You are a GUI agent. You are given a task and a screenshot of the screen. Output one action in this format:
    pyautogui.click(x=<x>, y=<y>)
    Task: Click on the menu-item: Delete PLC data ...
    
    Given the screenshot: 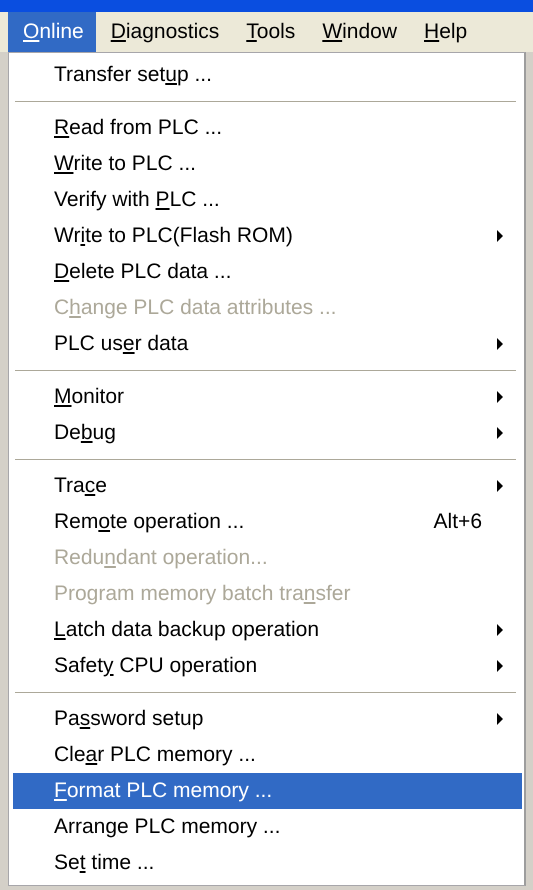 What is the action you would take?
    pyautogui.click(x=267, y=272)
    